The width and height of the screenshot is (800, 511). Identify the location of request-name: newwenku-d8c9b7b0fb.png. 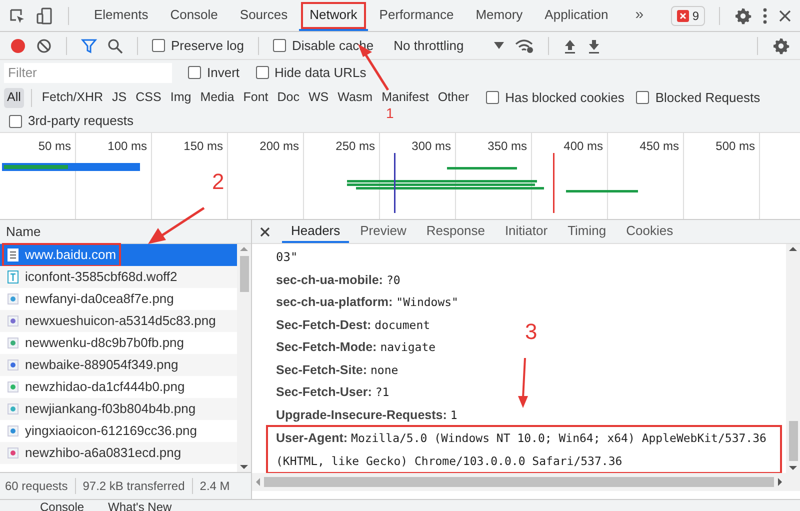
(104, 343).